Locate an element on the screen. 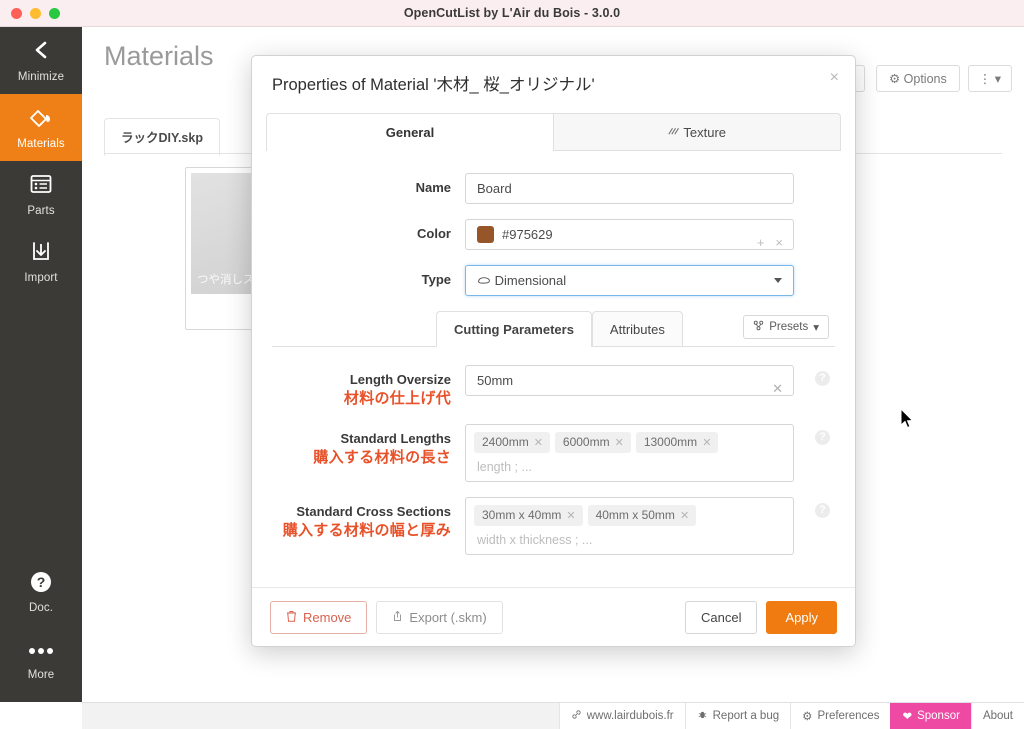 Image resolution: width=1024 pixels, height=729 pixels. color-label: Color is located at coordinates (434, 233).